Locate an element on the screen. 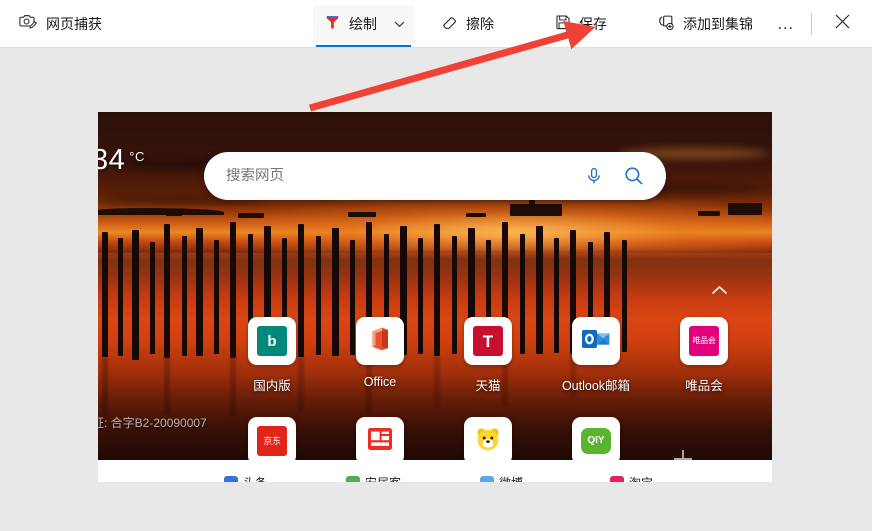  tile-icon-box: T is located at coordinates (488, 341).